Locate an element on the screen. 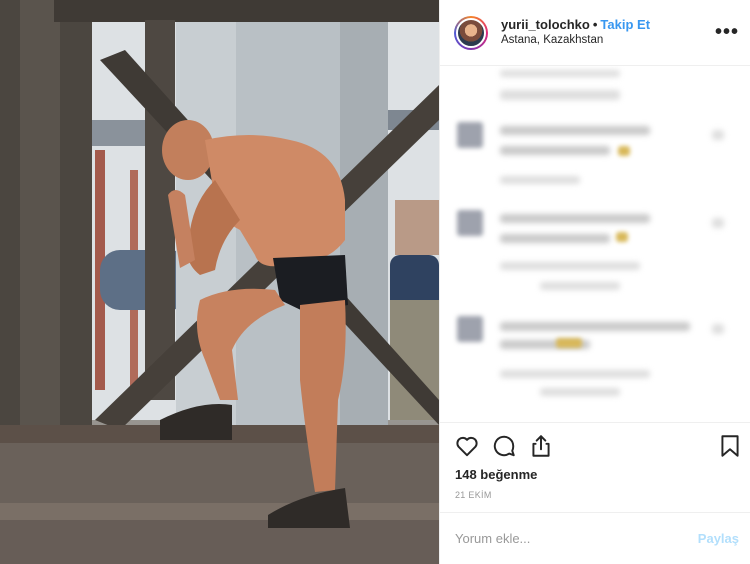  comment-icon is located at coordinates (504, 446).